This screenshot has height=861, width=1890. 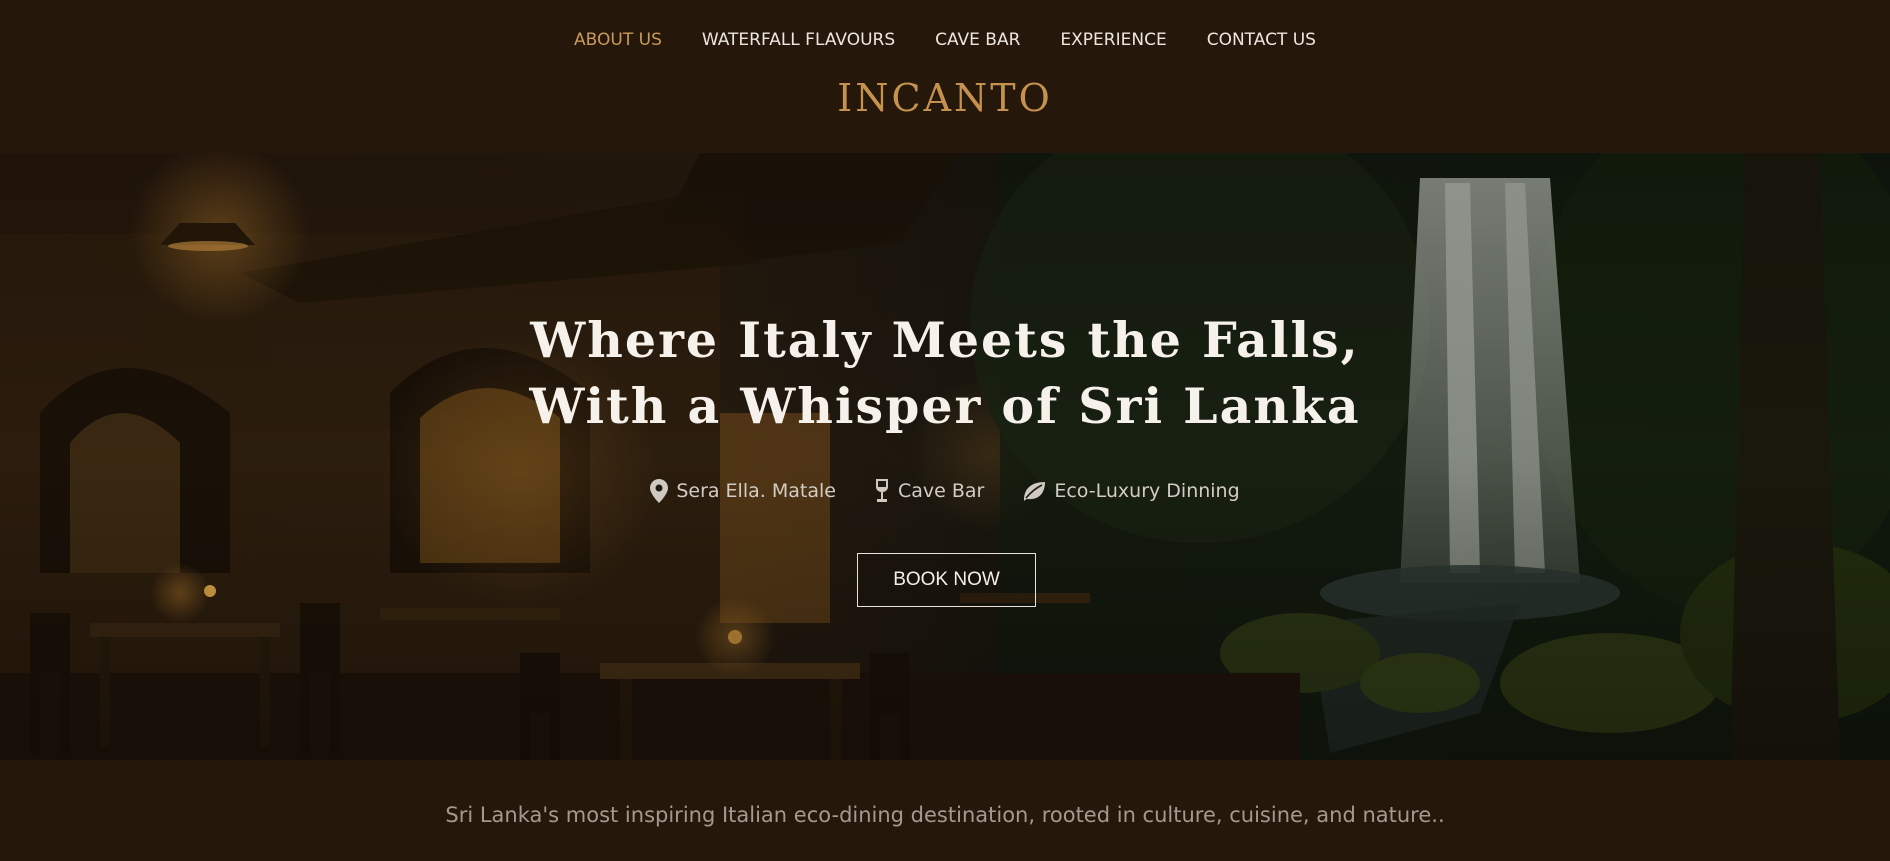 What do you see at coordinates (946, 580) in the screenshot?
I see `book-now-button: BOOK NOW` at bounding box center [946, 580].